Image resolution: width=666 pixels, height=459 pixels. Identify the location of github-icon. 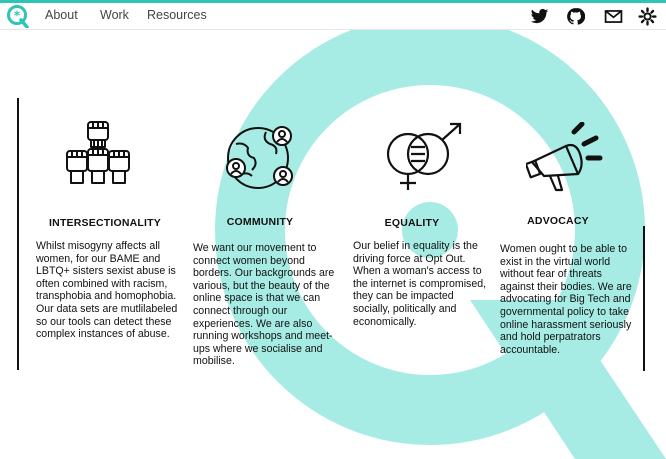
(575, 16).